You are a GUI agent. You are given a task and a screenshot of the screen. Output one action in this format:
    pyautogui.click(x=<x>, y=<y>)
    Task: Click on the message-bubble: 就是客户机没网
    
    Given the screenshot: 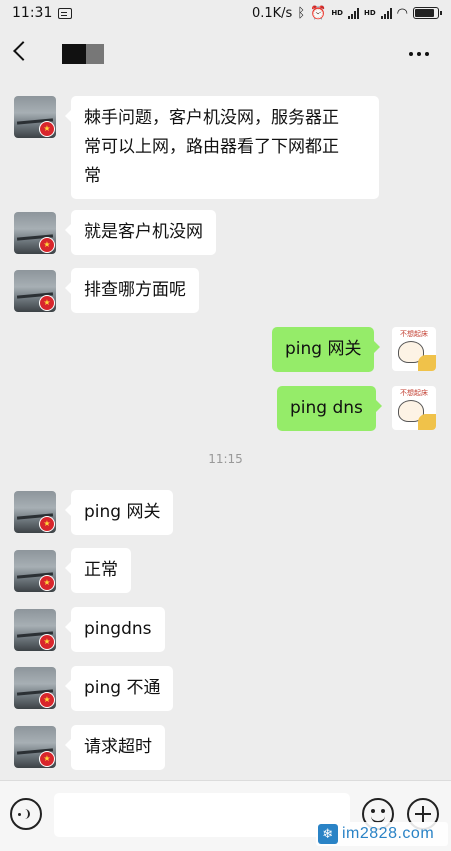 What is the action you would take?
    pyautogui.click(x=140, y=232)
    